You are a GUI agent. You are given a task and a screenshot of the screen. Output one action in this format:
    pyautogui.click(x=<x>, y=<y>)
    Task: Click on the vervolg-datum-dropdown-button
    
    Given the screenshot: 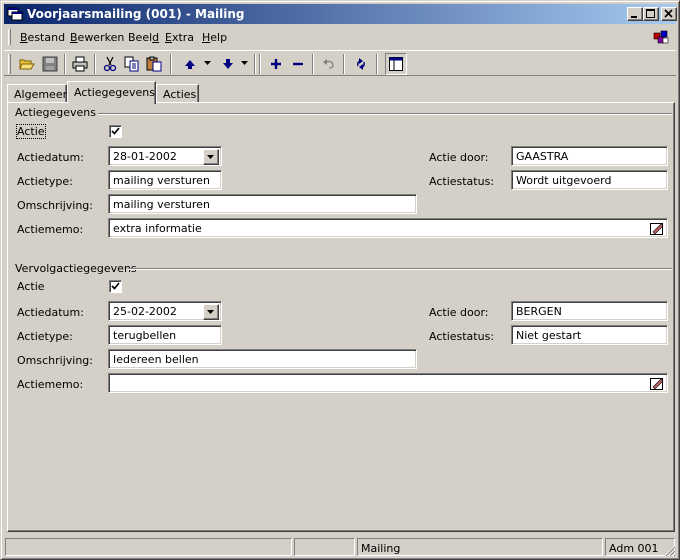 What is the action you would take?
    pyautogui.click(x=211, y=312)
    